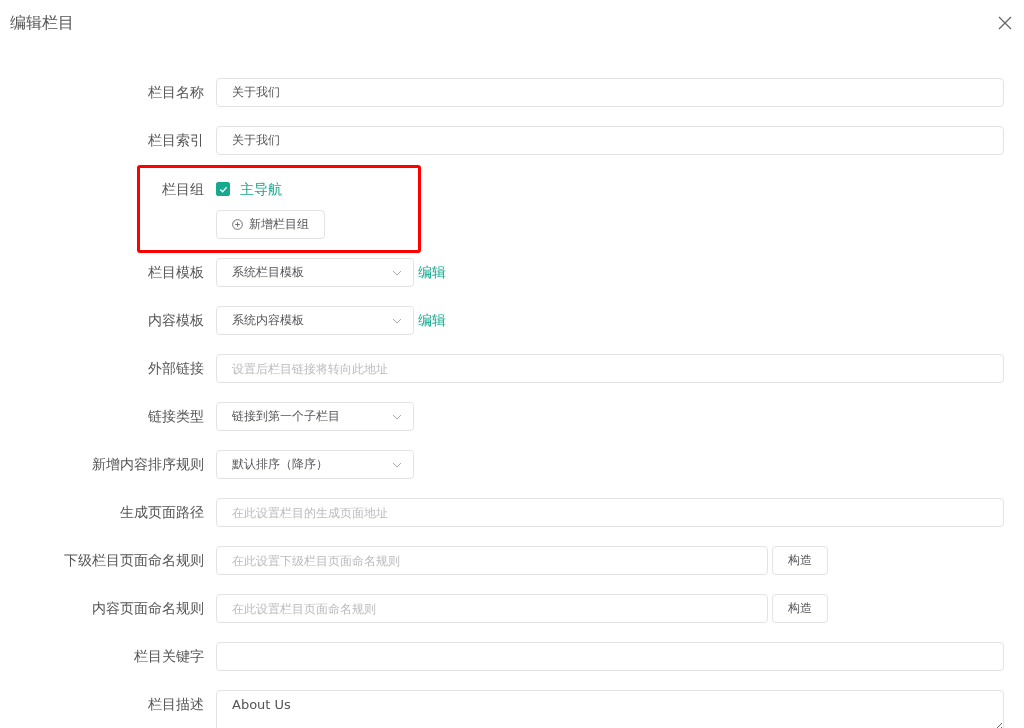 The height and width of the screenshot is (728, 1024). Describe the element at coordinates (148, 464) in the screenshot. I see `field-label: 新增内容排序规则` at that location.